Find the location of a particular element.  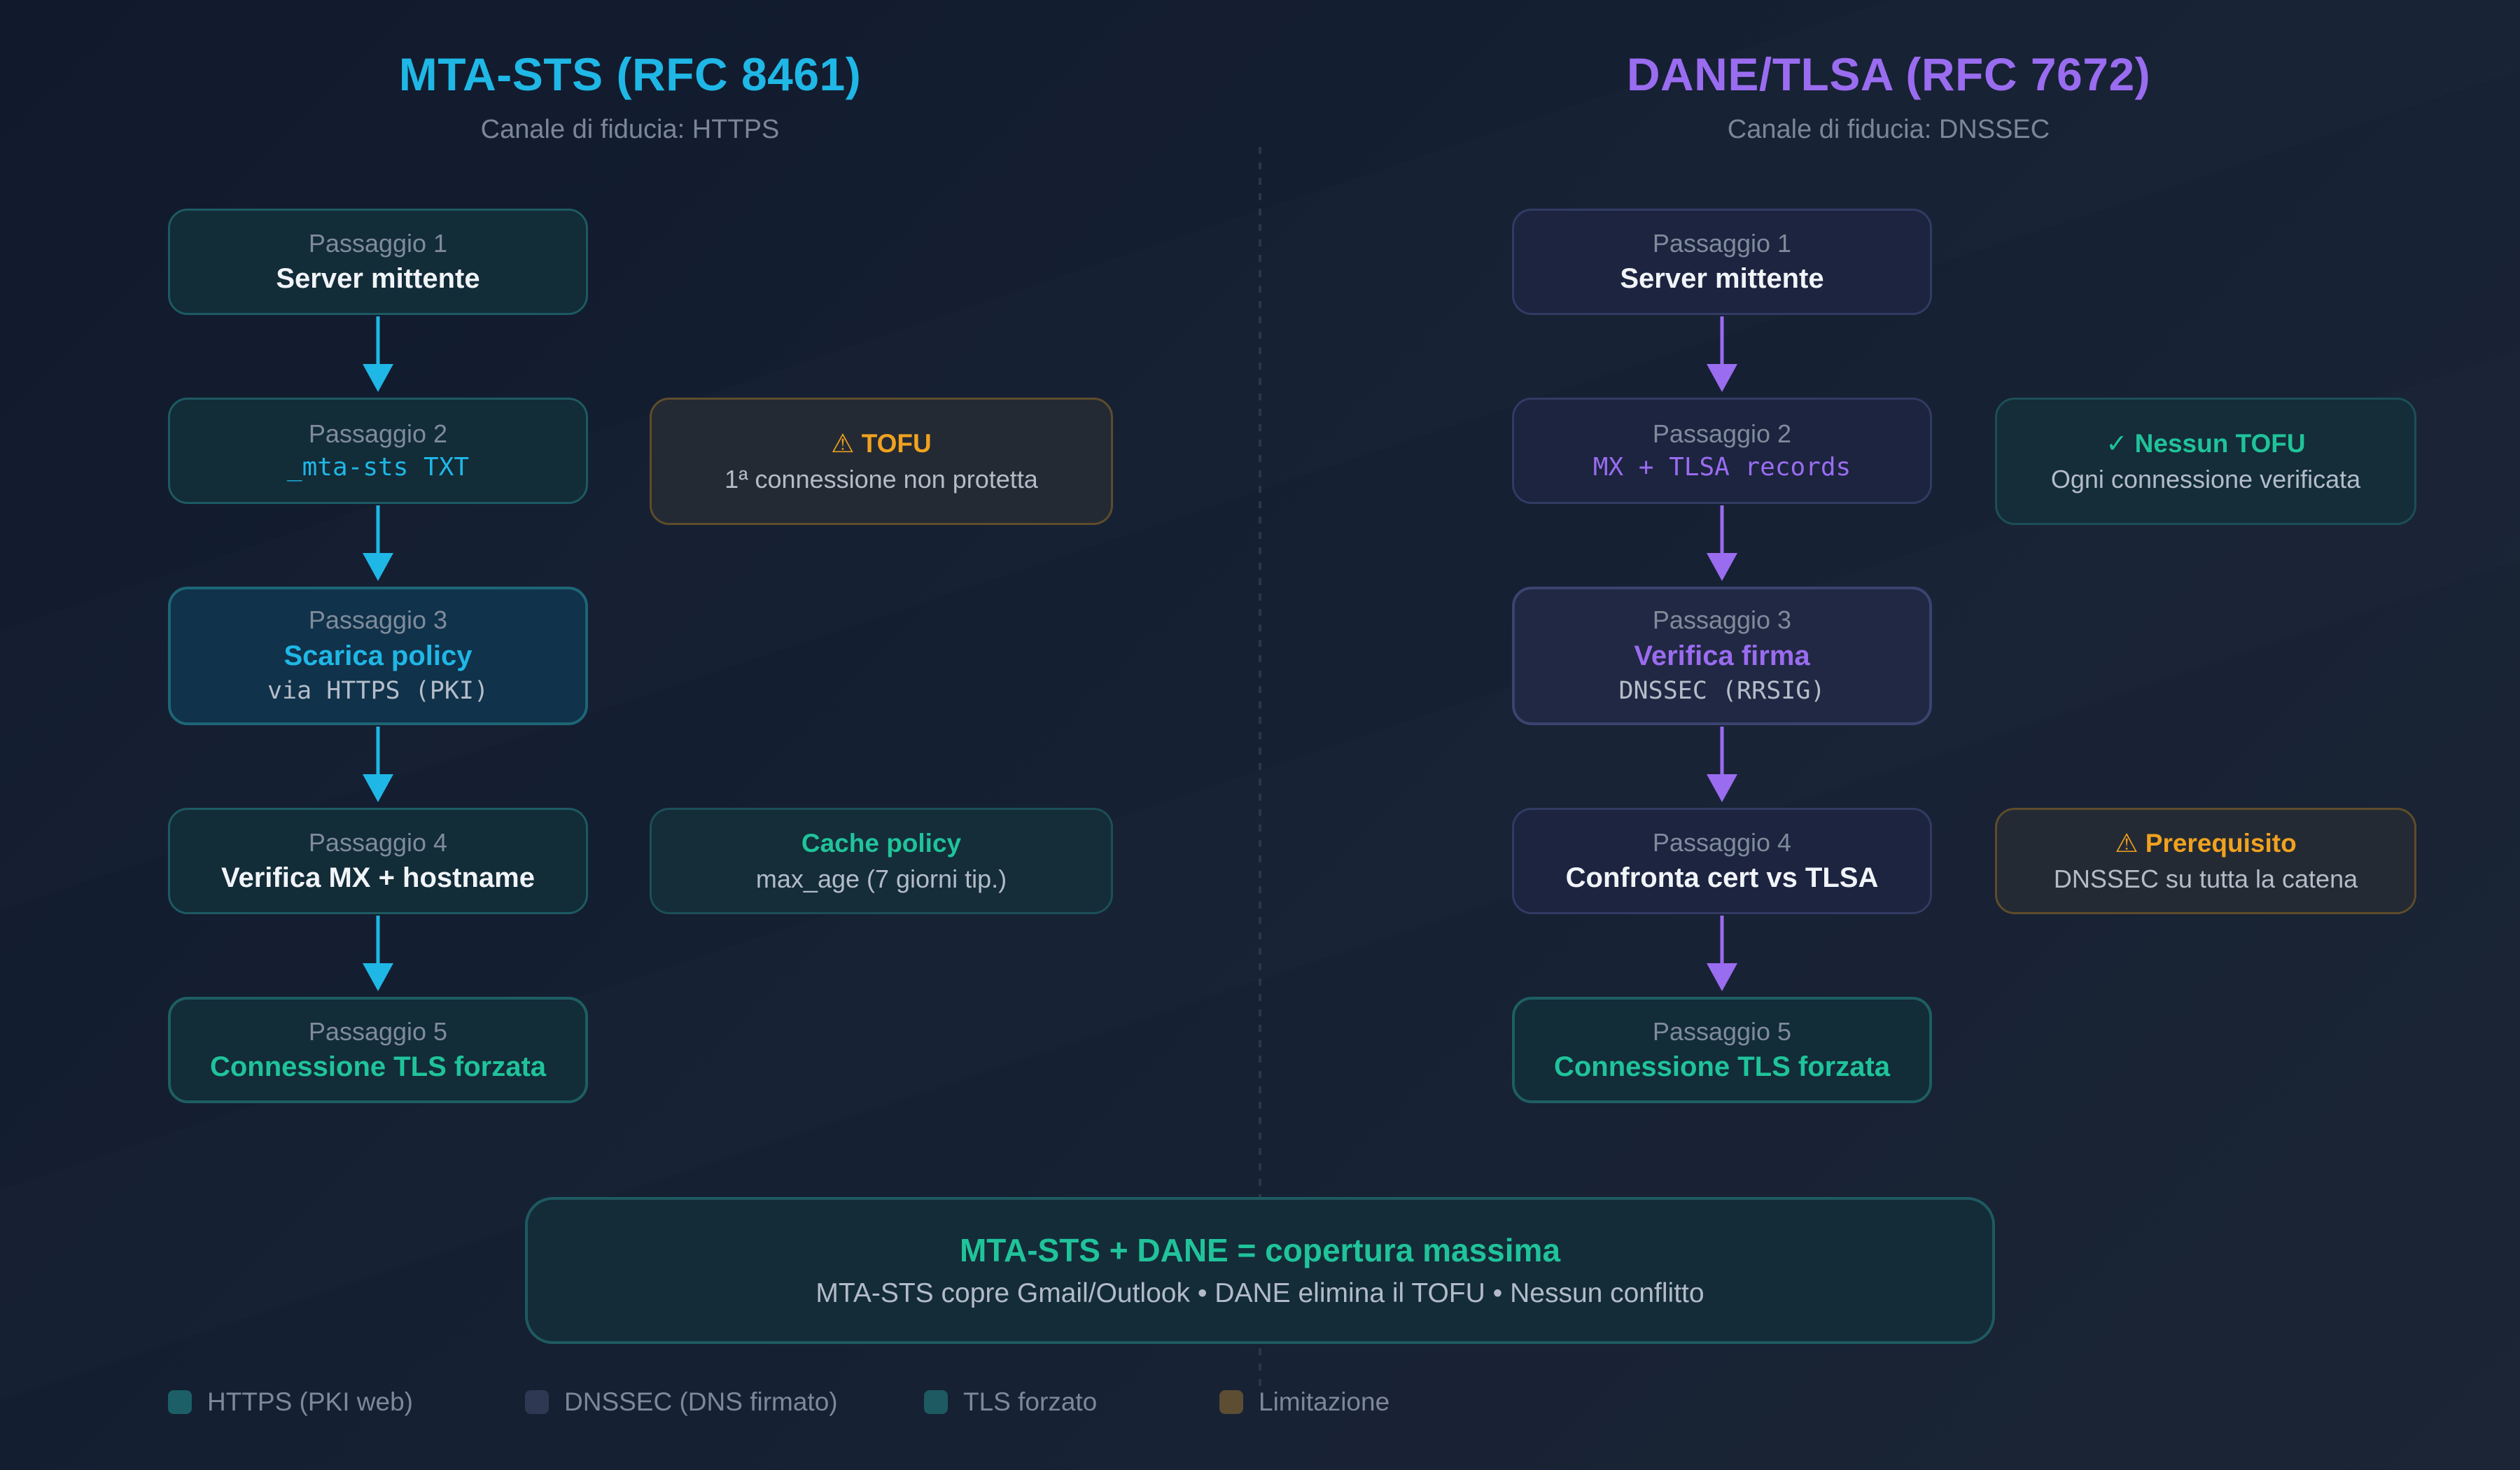

legend-label: TLS forzato is located at coordinates (1030, 1401).